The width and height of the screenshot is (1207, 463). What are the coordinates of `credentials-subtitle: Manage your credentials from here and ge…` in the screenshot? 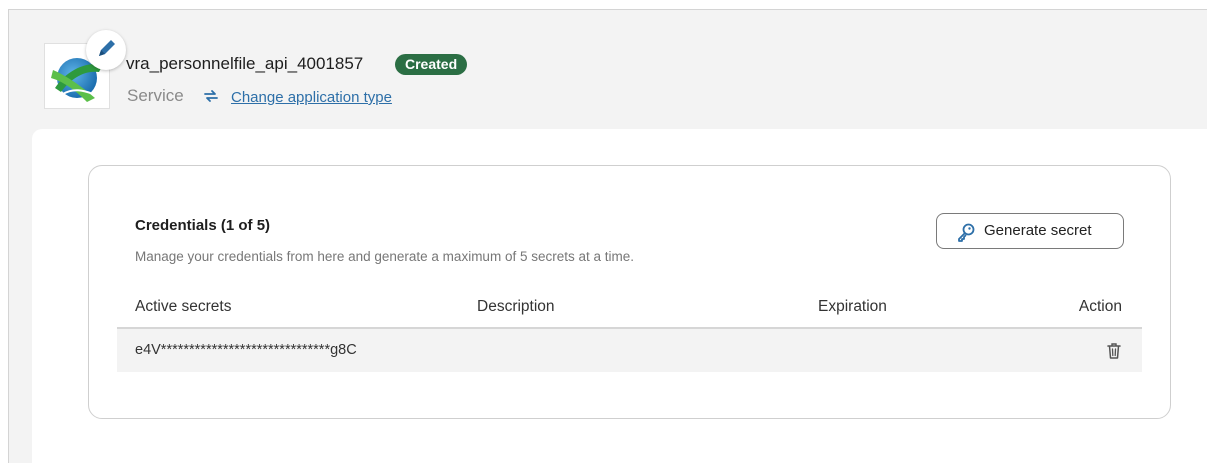 It's located at (384, 256).